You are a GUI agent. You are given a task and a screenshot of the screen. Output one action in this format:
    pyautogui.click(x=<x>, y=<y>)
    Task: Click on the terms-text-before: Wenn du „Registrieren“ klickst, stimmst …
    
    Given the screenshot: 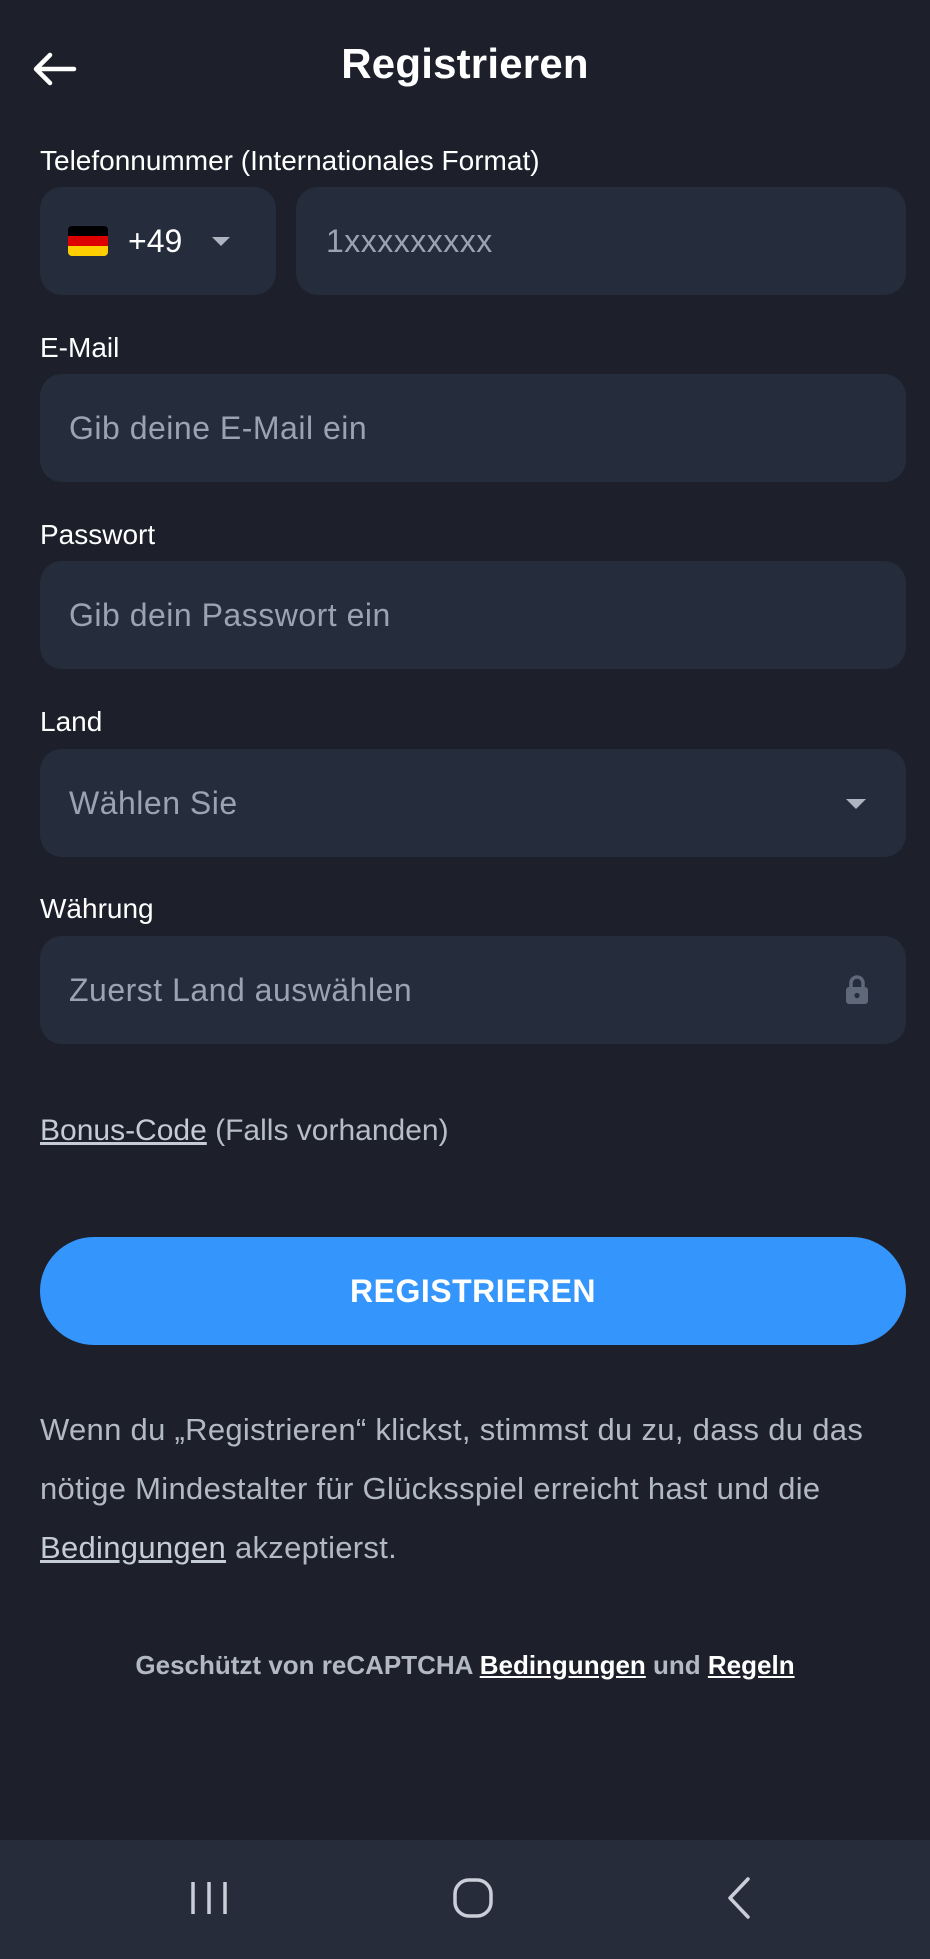 What is the action you would take?
    pyautogui.click(x=452, y=1459)
    